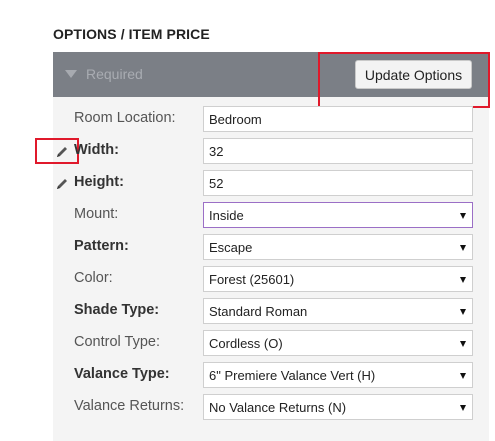 The image size is (495, 441). I want to click on field-row-room-location: Room Location: Bedroom, so click(247, 119).